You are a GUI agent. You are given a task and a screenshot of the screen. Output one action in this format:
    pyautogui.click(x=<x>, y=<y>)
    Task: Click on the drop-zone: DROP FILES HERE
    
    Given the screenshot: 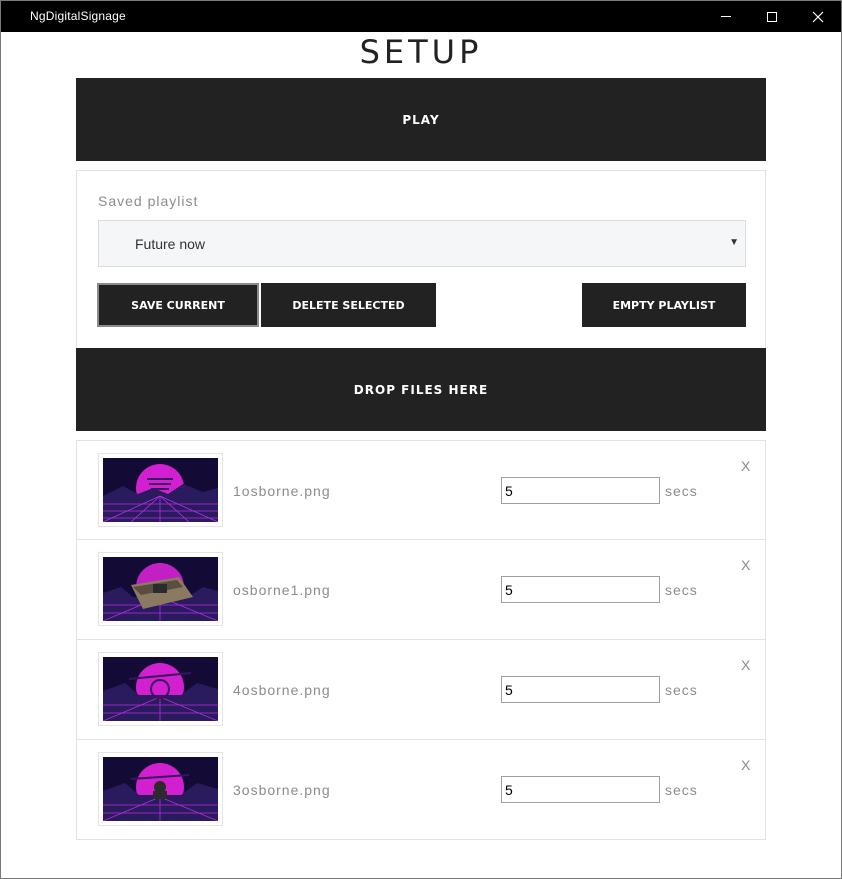 What is the action you would take?
    pyautogui.click(x=421, y=389)
    